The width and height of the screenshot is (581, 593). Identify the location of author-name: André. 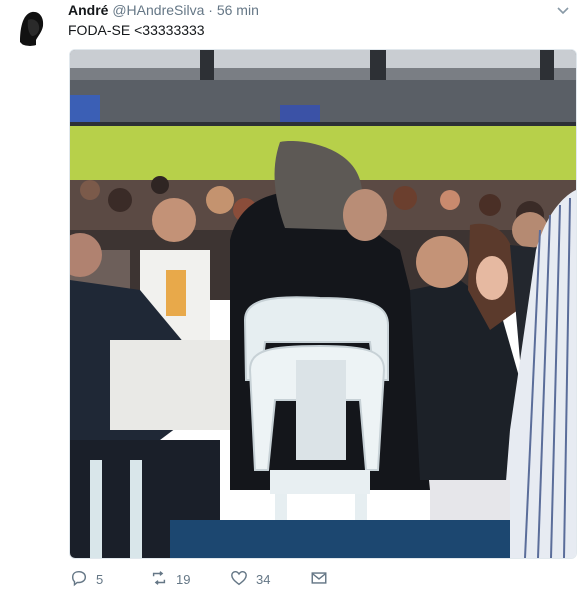
(88, 10).